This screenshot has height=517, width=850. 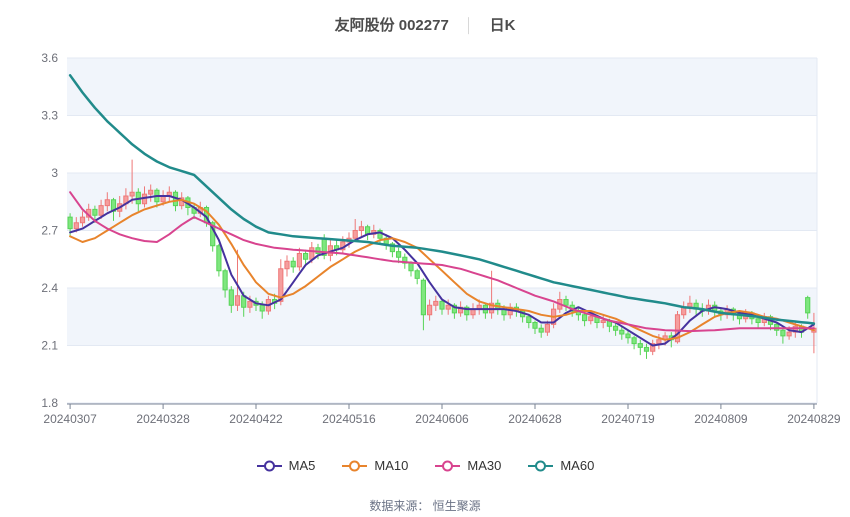 I want to click on legend-item-ma5: MA5, so click(x=286, y=465).